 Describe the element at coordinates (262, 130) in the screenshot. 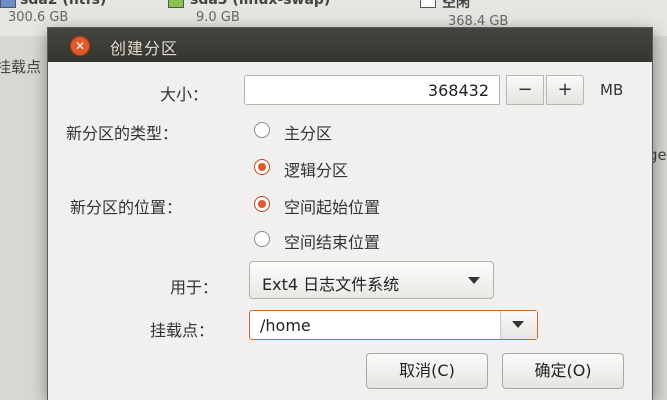

I see `radio-primary` at that location.